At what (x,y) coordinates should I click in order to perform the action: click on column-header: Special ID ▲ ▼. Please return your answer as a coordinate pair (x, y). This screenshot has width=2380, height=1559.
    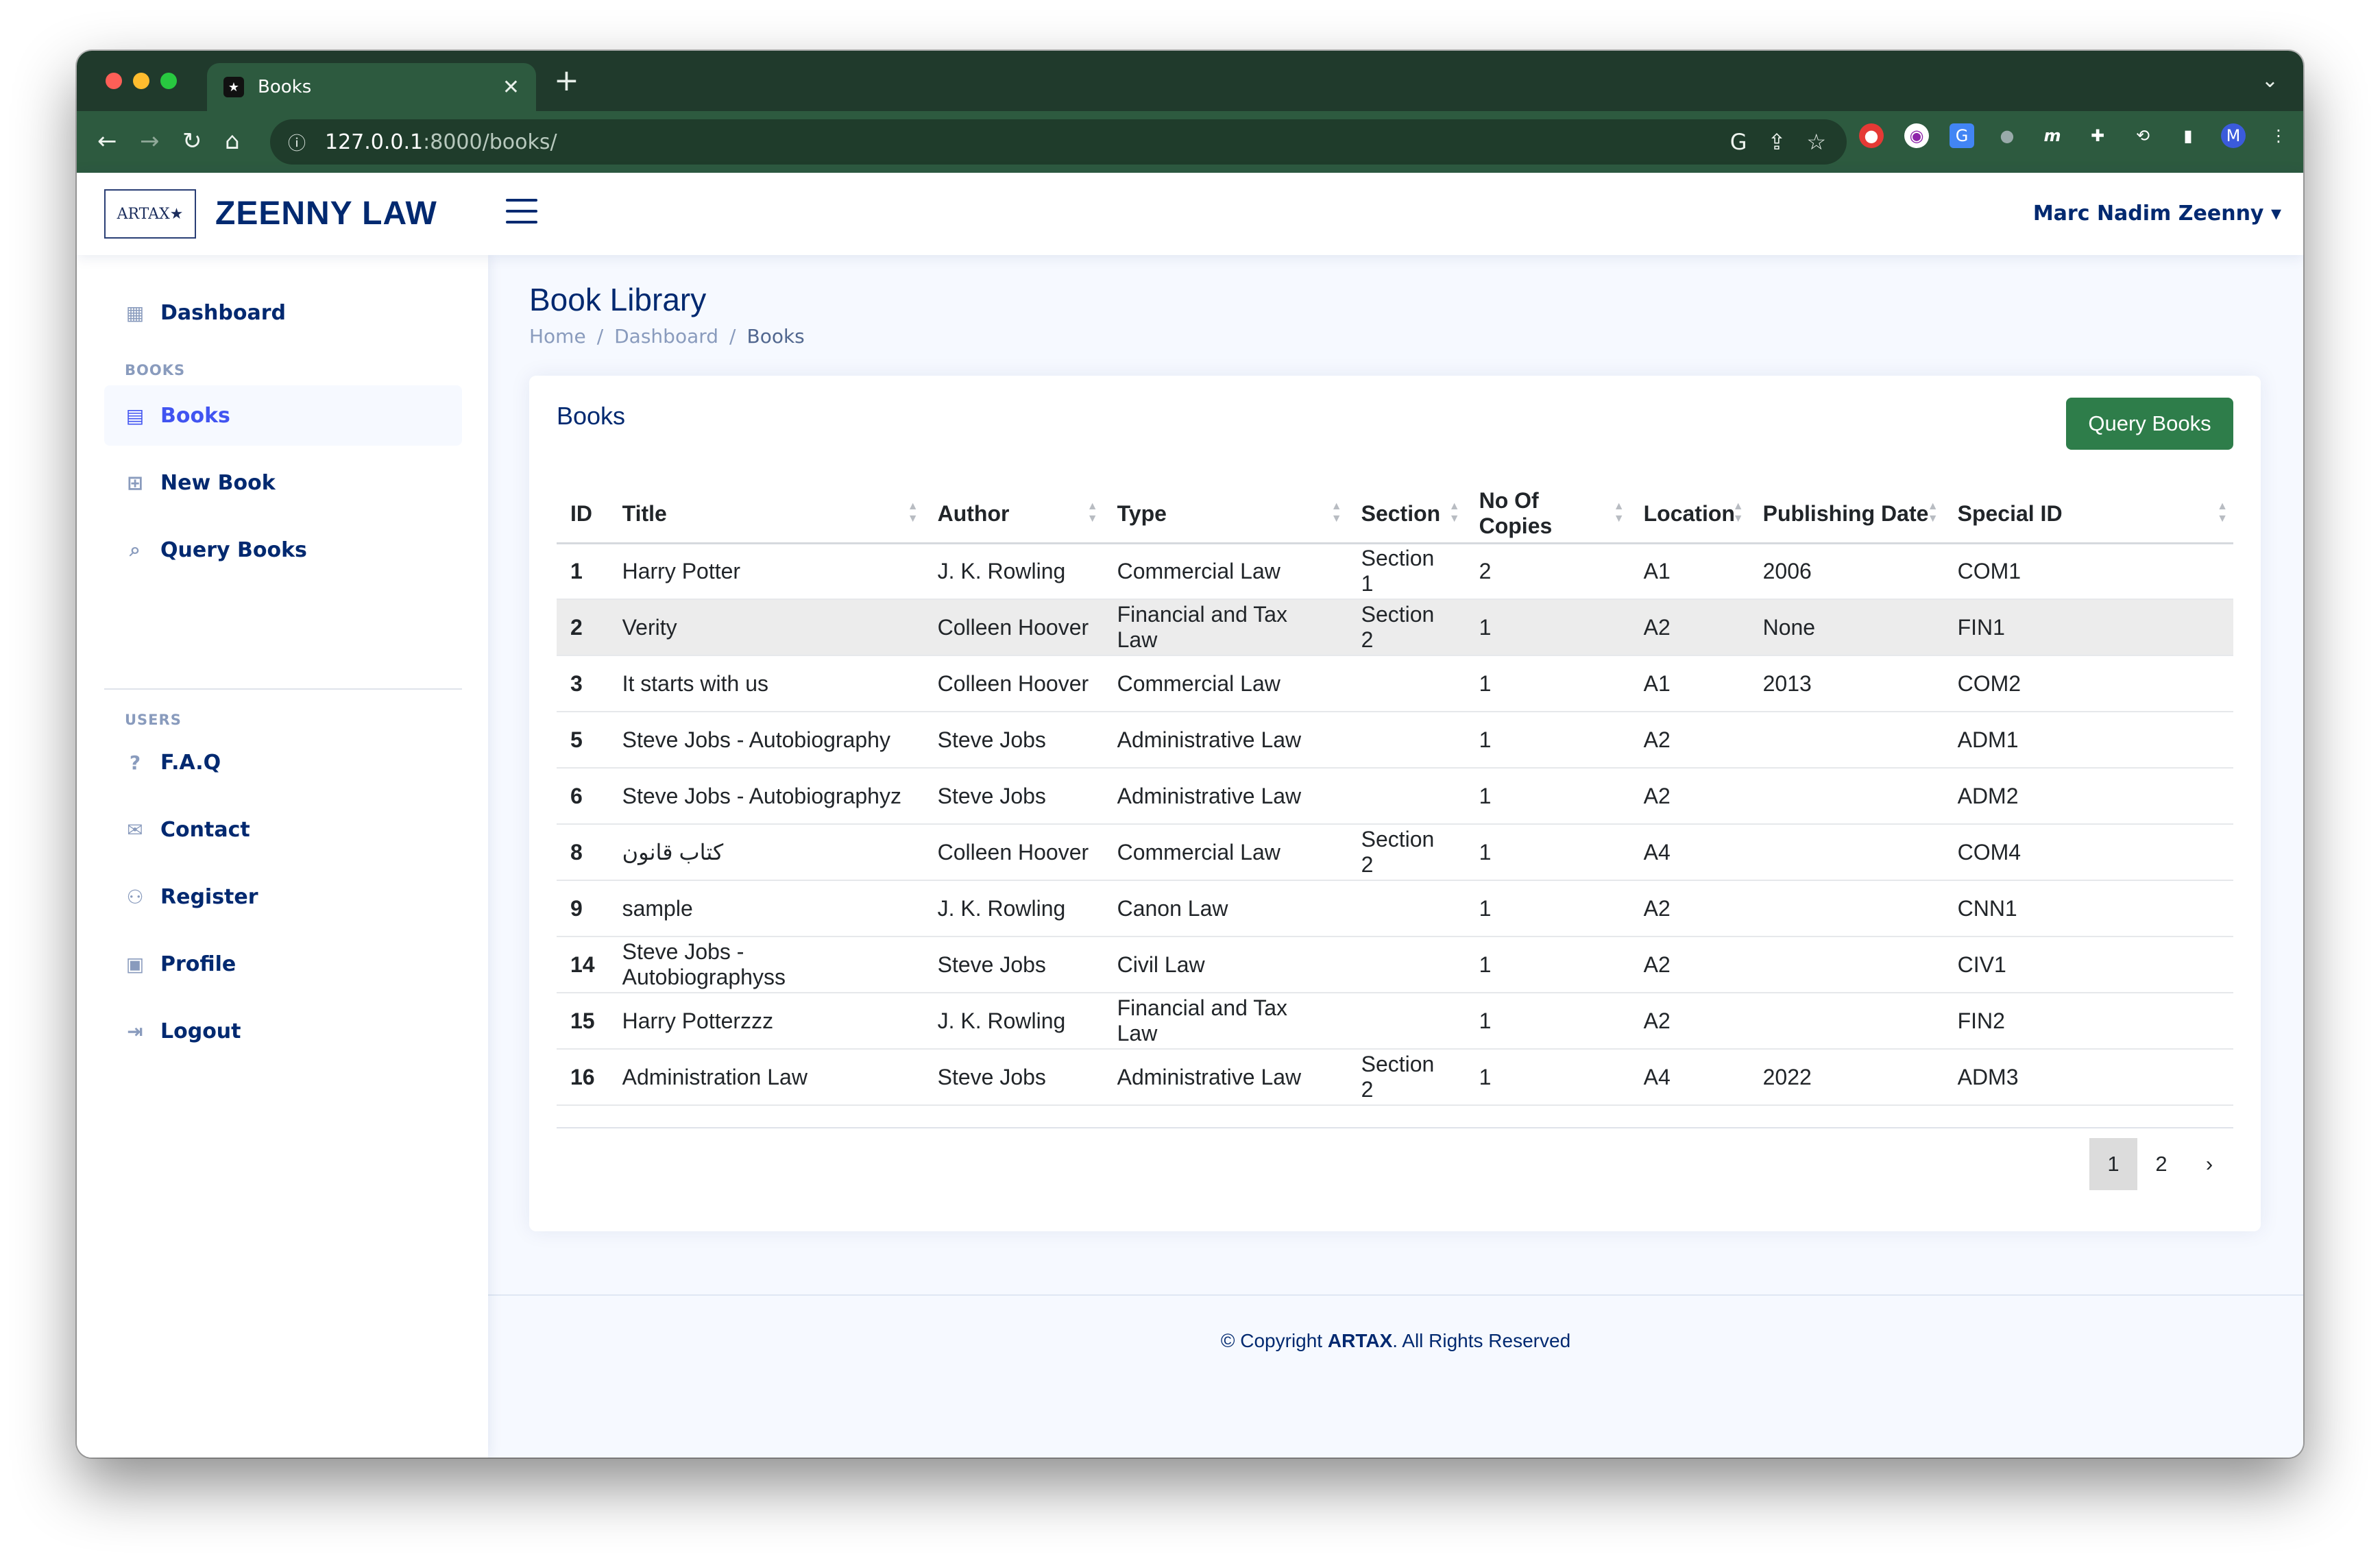
    Looking at the image, I should click on (2088, 514).